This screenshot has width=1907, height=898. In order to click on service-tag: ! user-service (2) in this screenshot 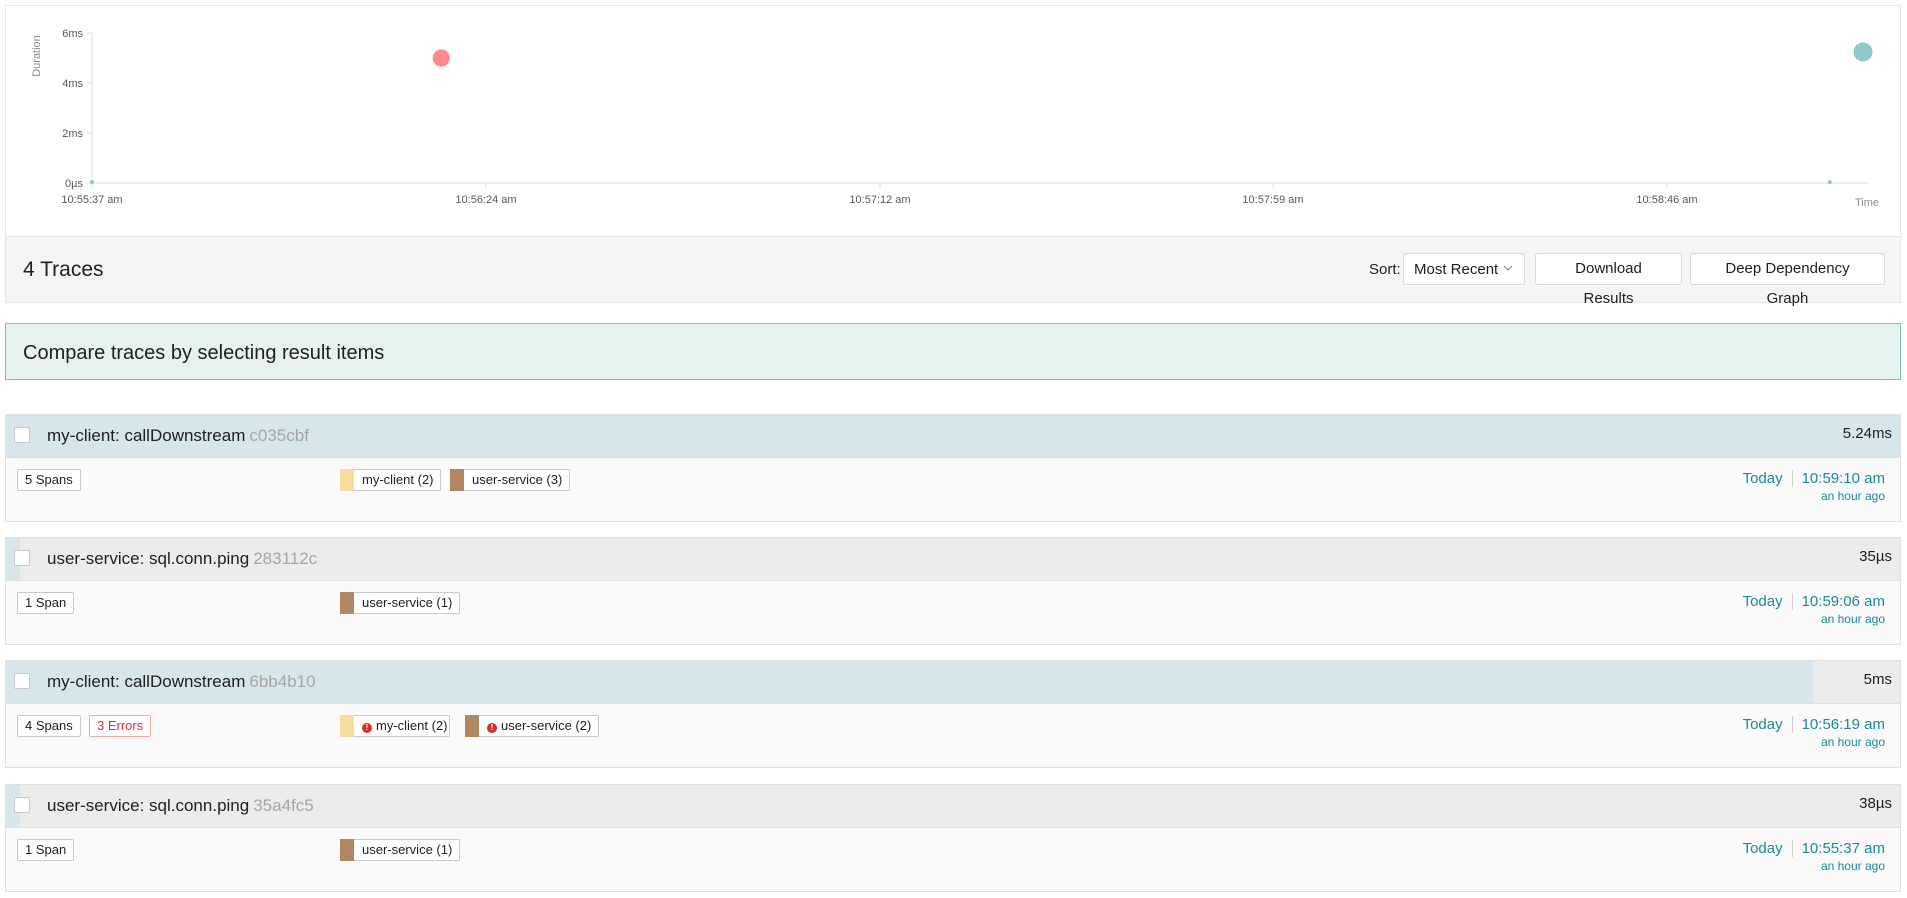, I will do `click(532, 726)`.